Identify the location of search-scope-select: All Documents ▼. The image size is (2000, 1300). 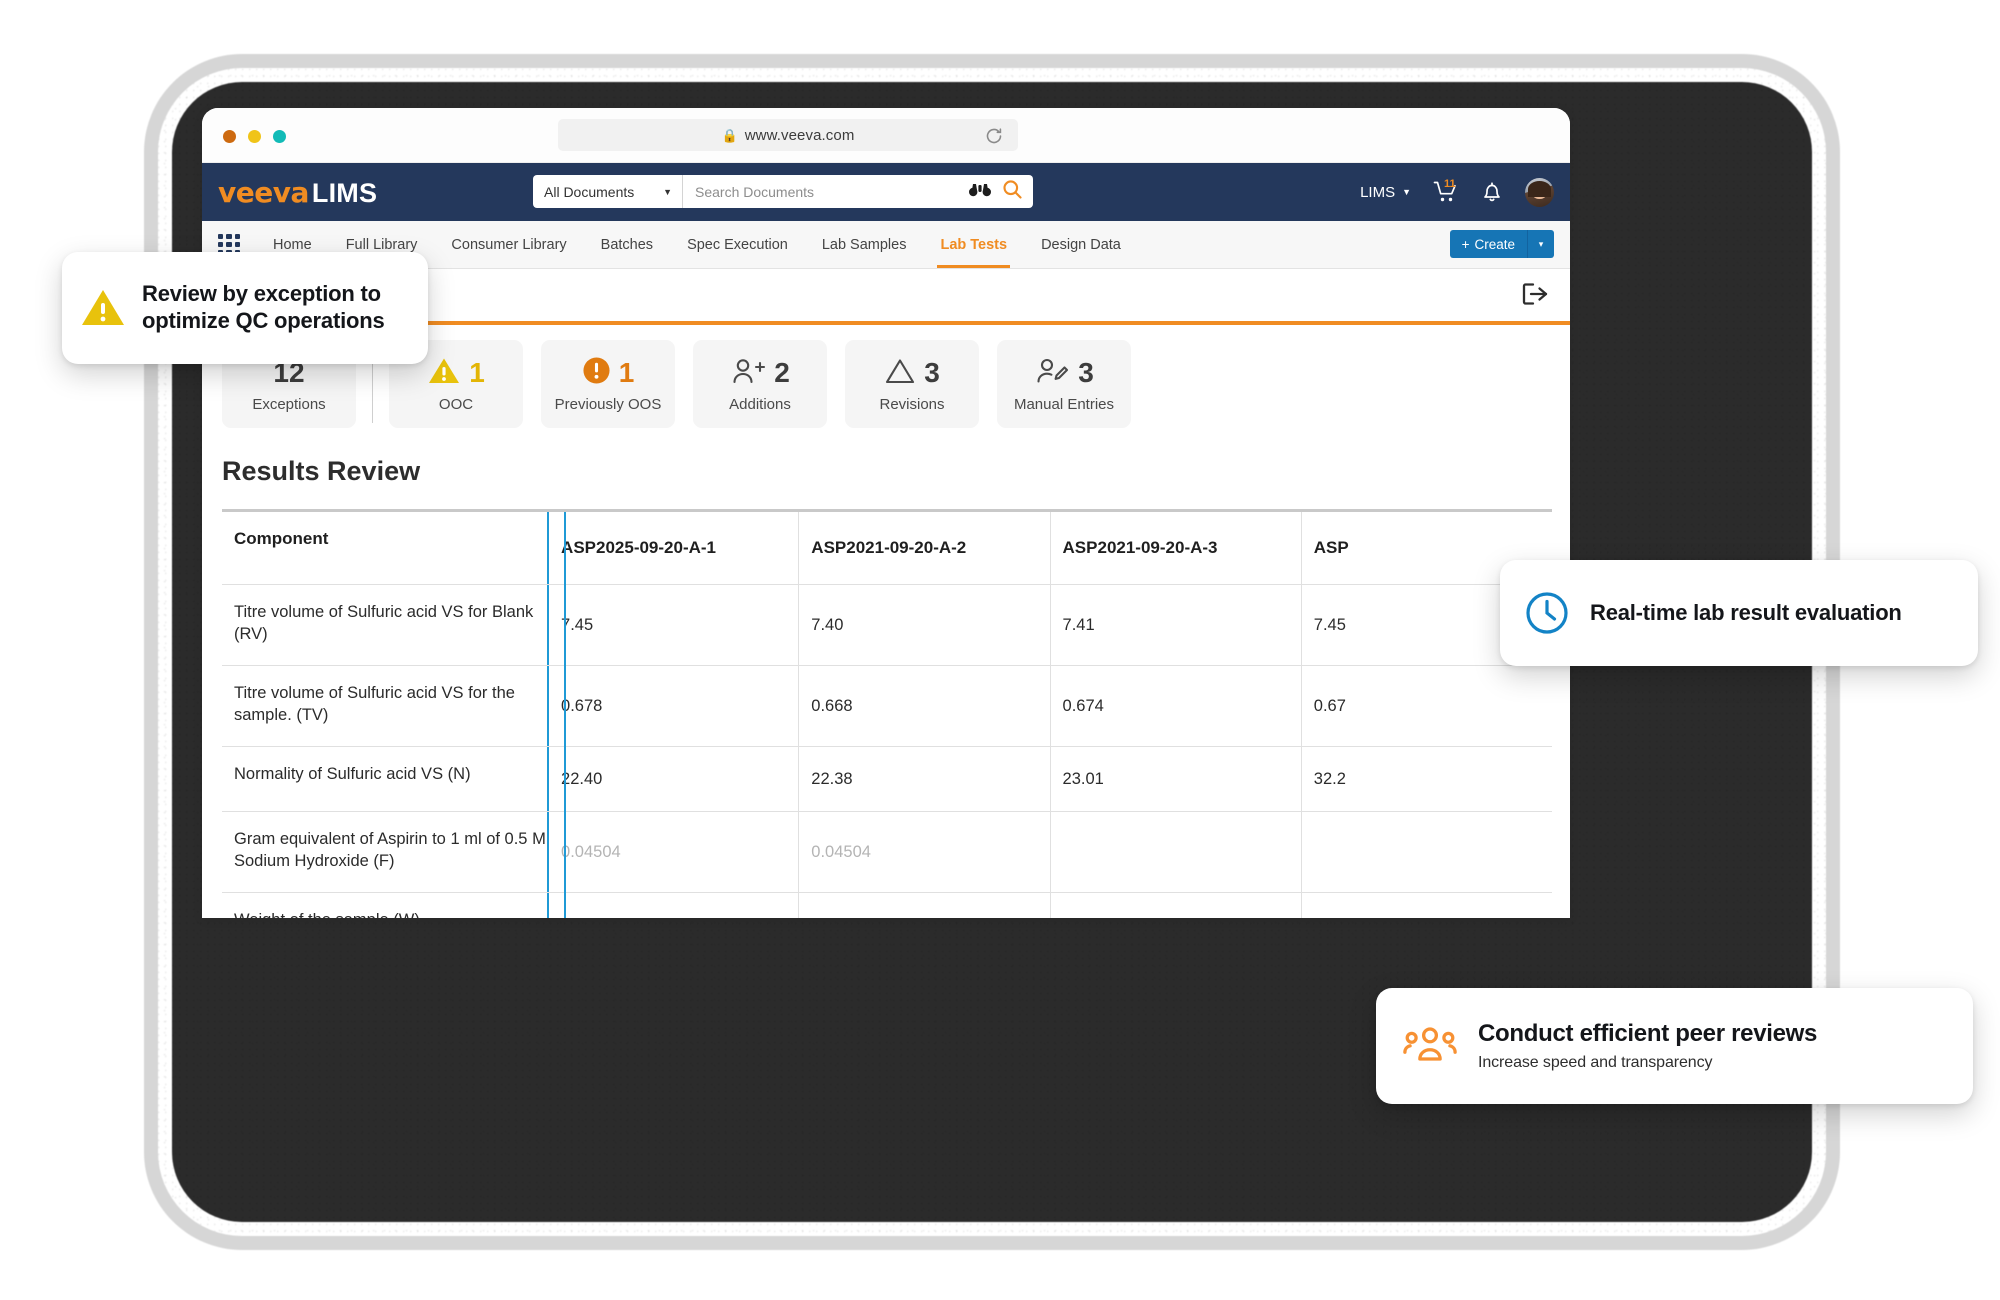
(608, 191).